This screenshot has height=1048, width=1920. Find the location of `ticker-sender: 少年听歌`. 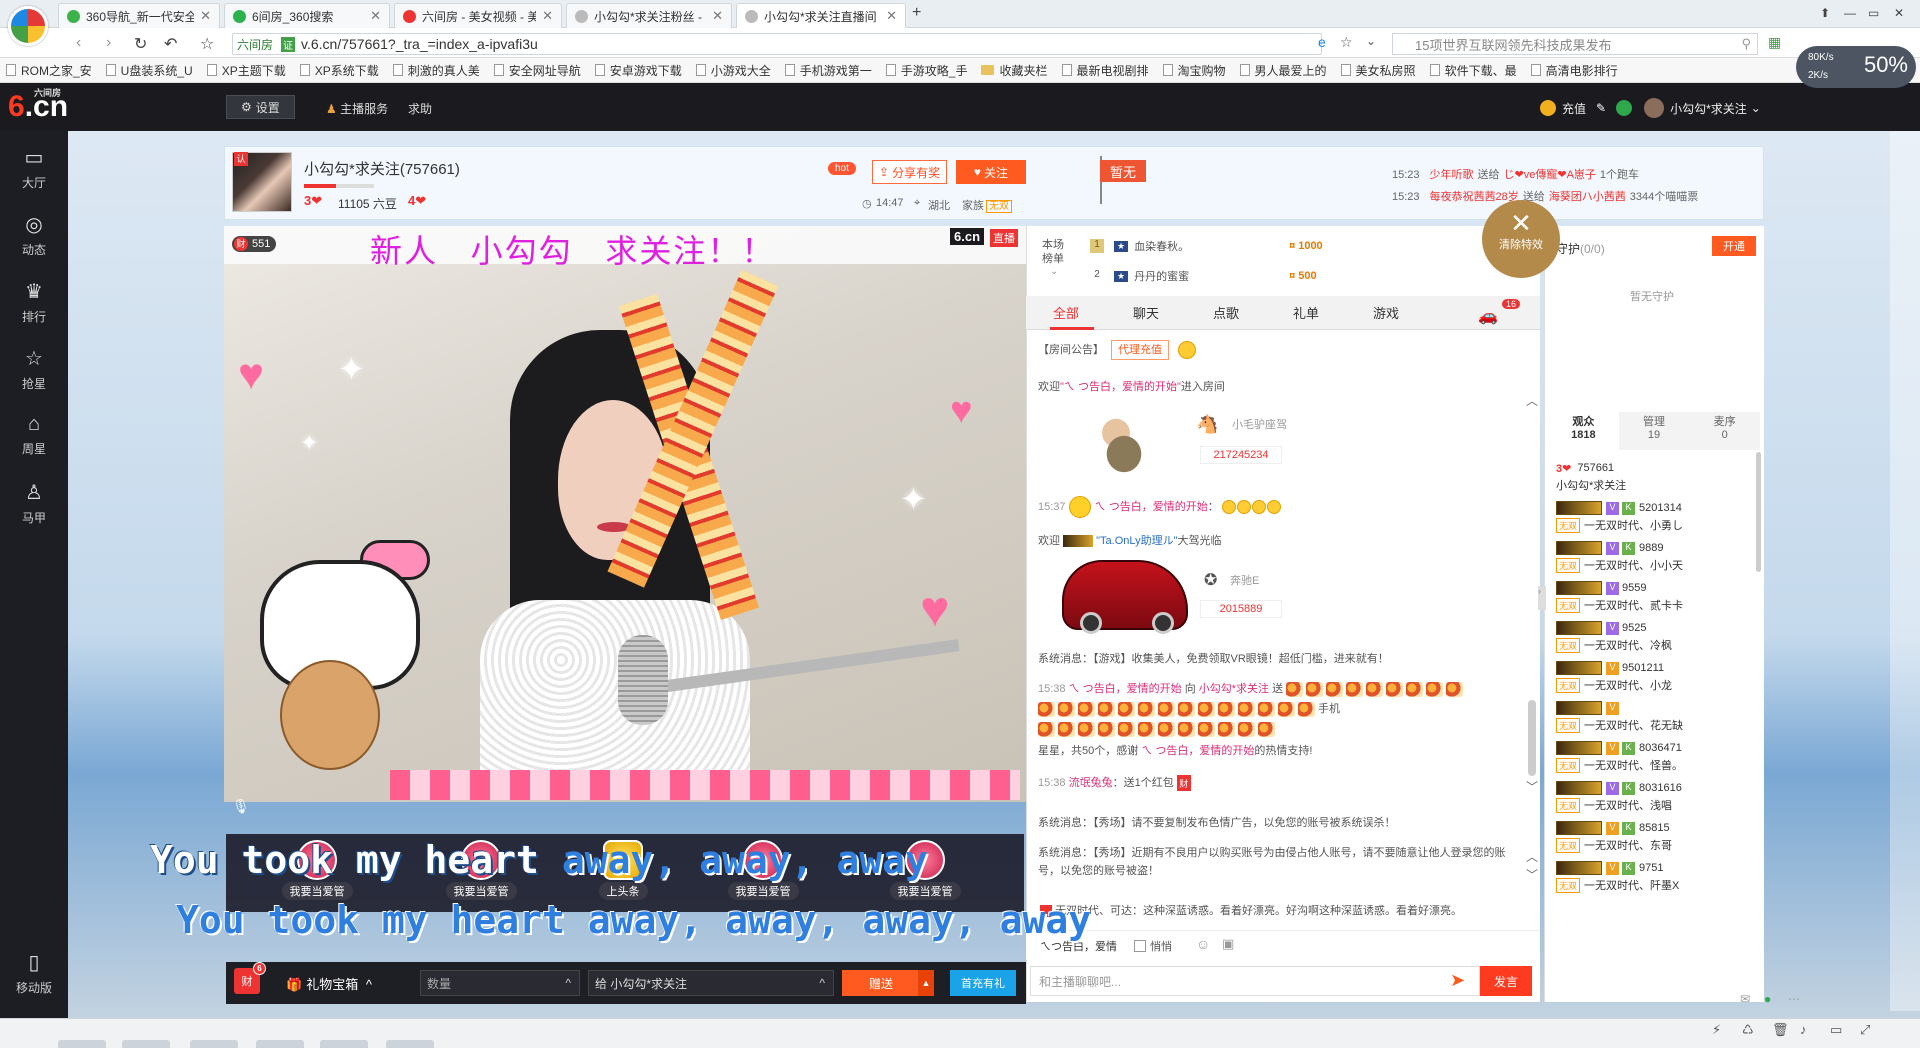

ticker-sender: 少年听歌 is located at coordinates (1452, 175).